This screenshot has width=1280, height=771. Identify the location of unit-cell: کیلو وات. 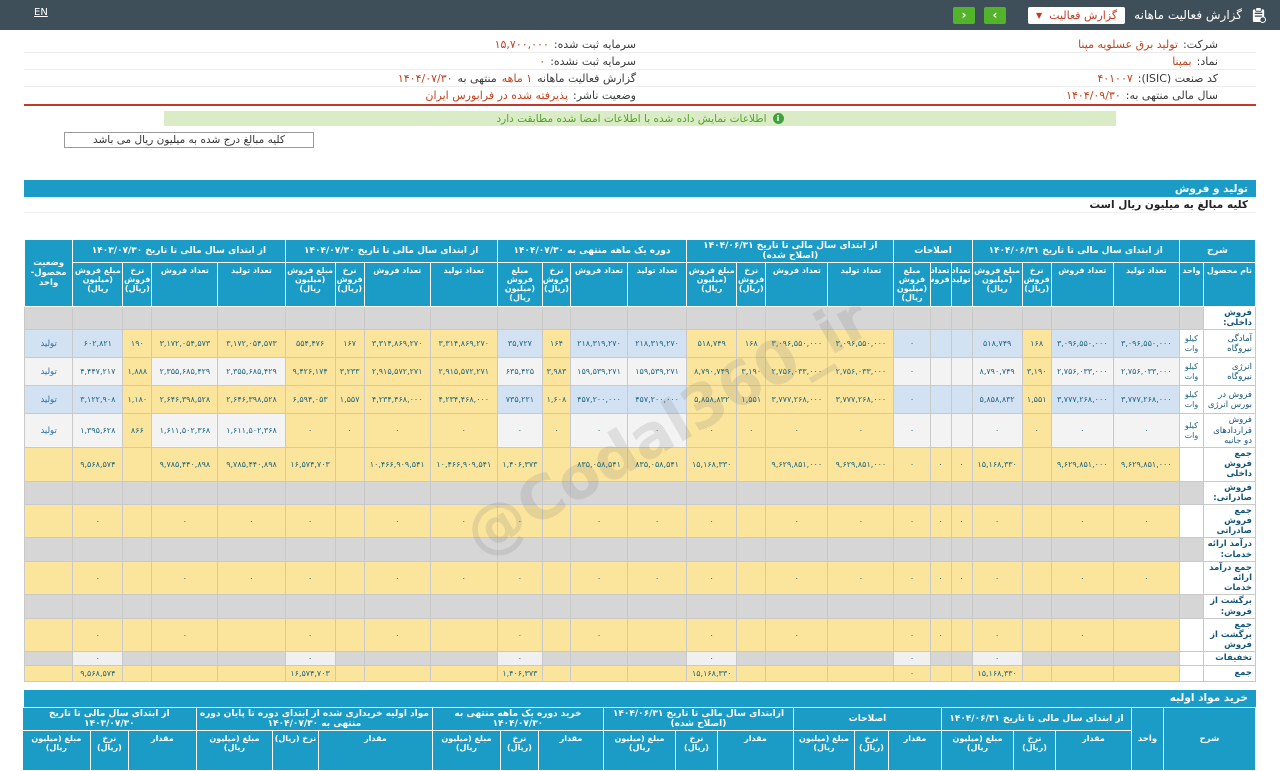
(1191, 400).